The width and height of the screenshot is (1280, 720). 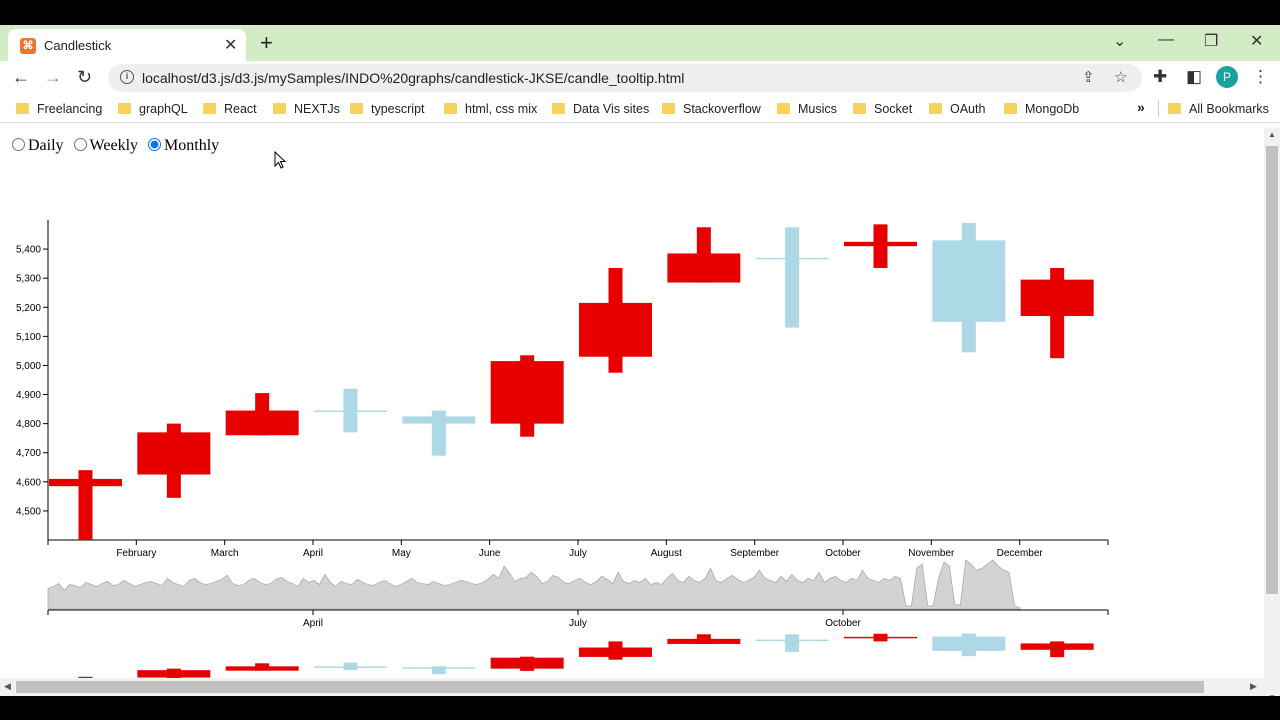 I want to click on x-tick-label: December, so click(x=1020, y=553).